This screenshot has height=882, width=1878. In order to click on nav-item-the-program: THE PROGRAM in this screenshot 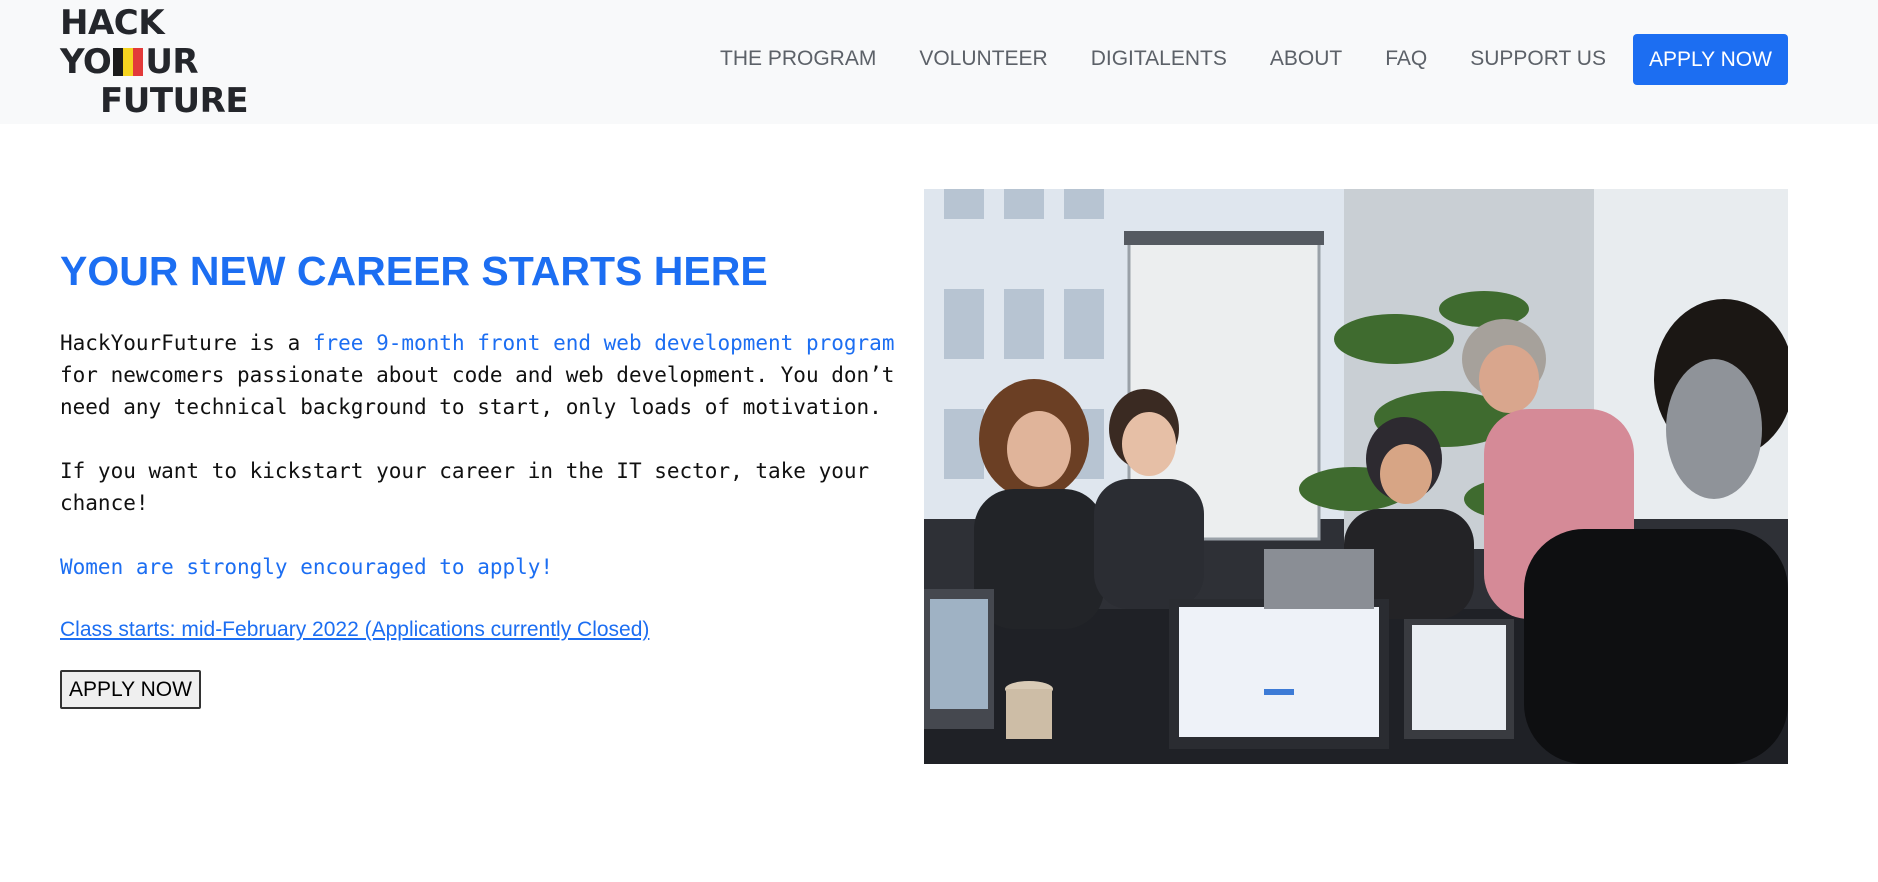, I will do `click(798, 59)`.